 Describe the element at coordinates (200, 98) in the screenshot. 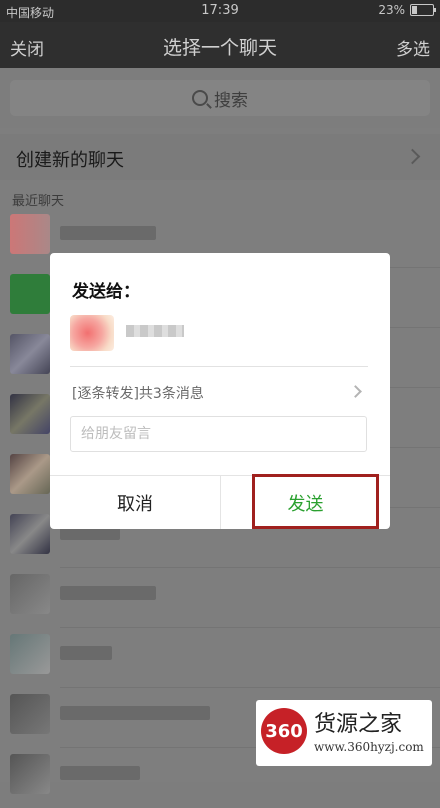

I see `search-icon` at that location.